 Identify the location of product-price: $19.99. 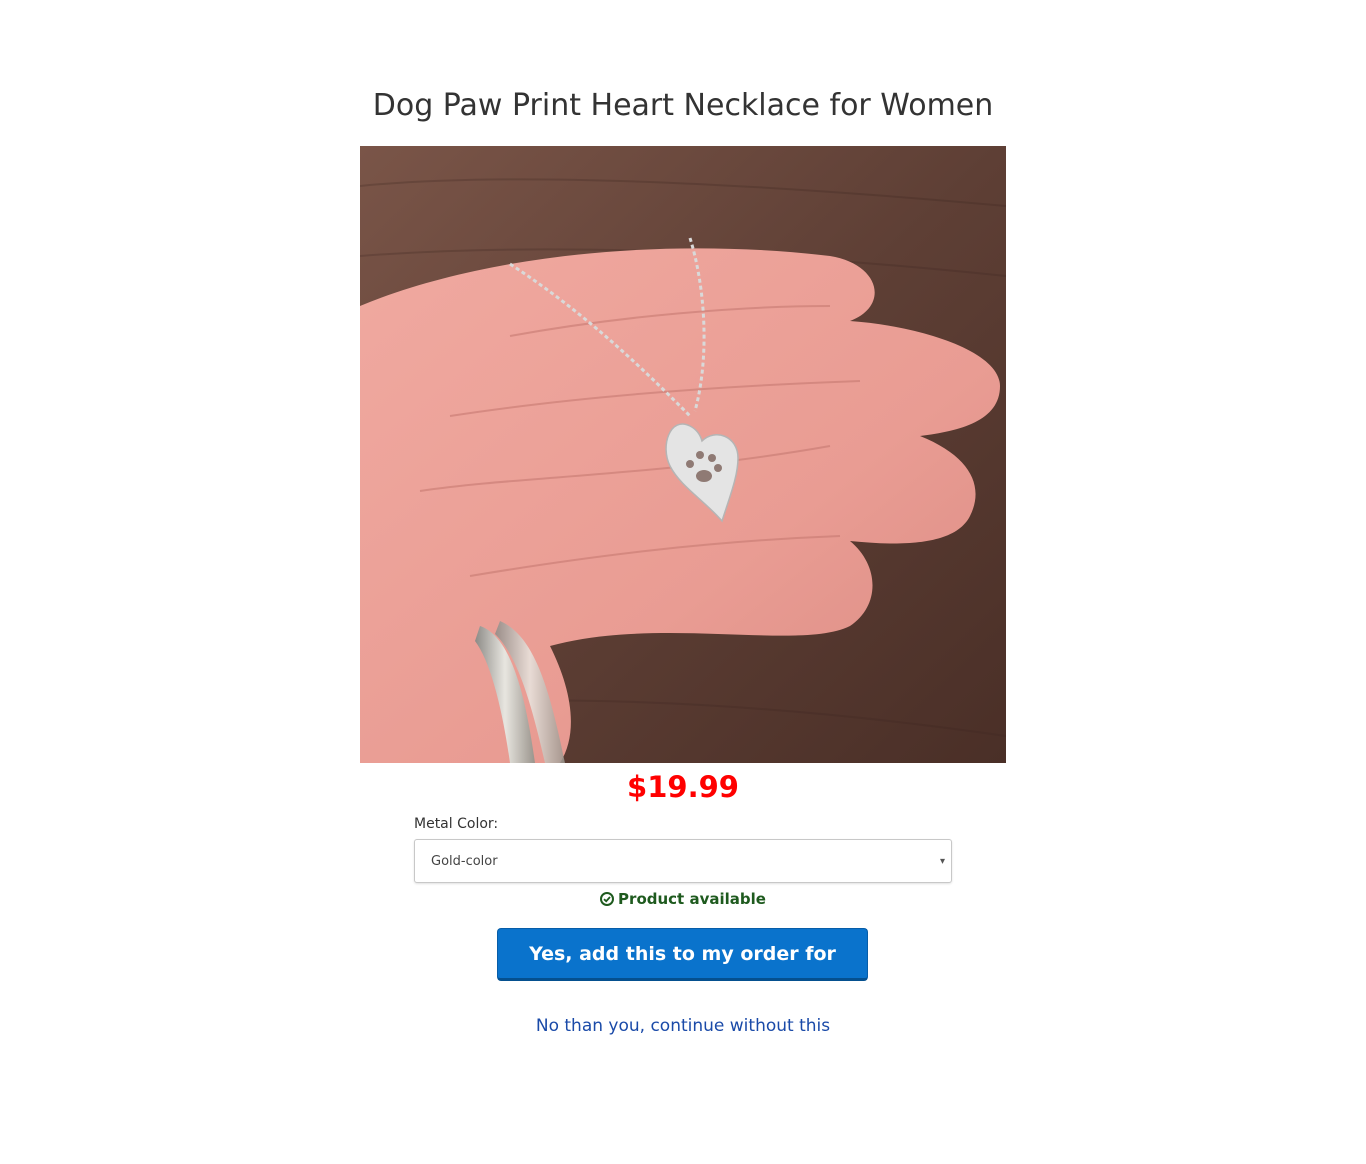
(683, 787).